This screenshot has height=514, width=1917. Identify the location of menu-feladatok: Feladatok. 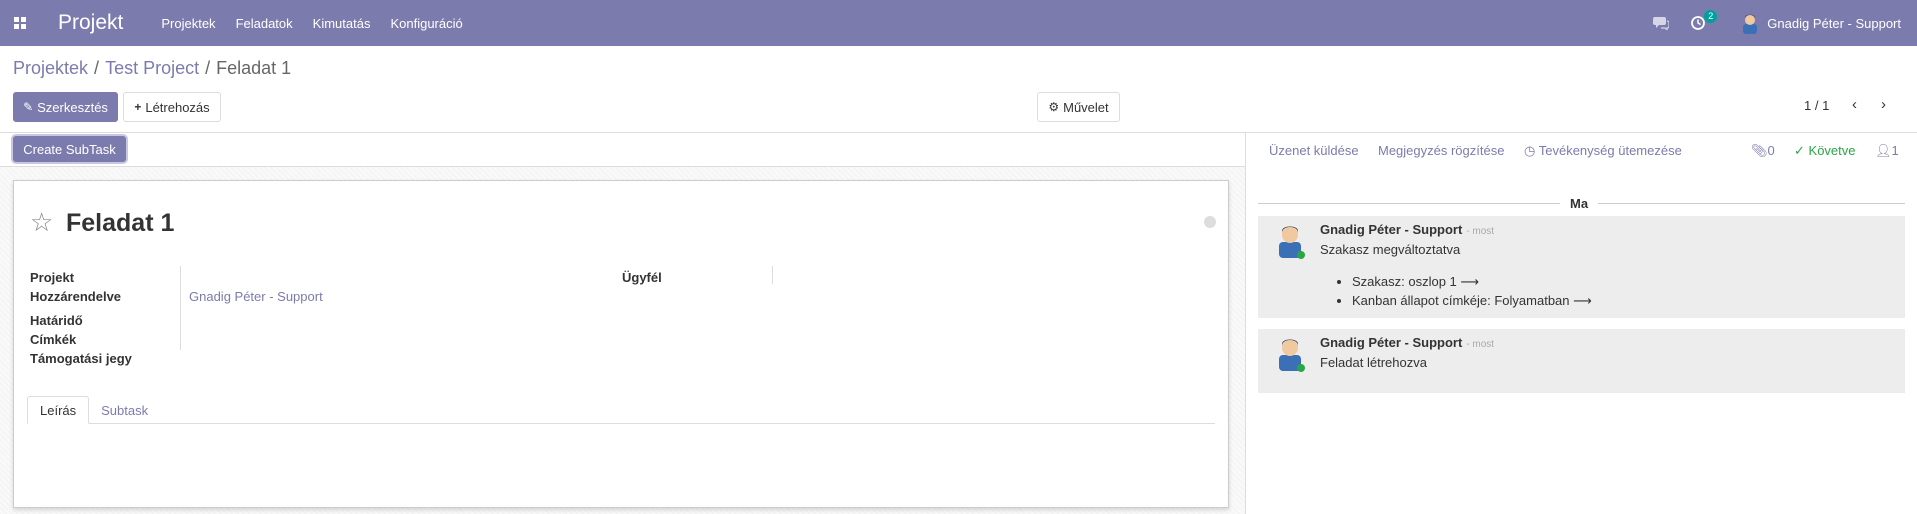
(264, 23).